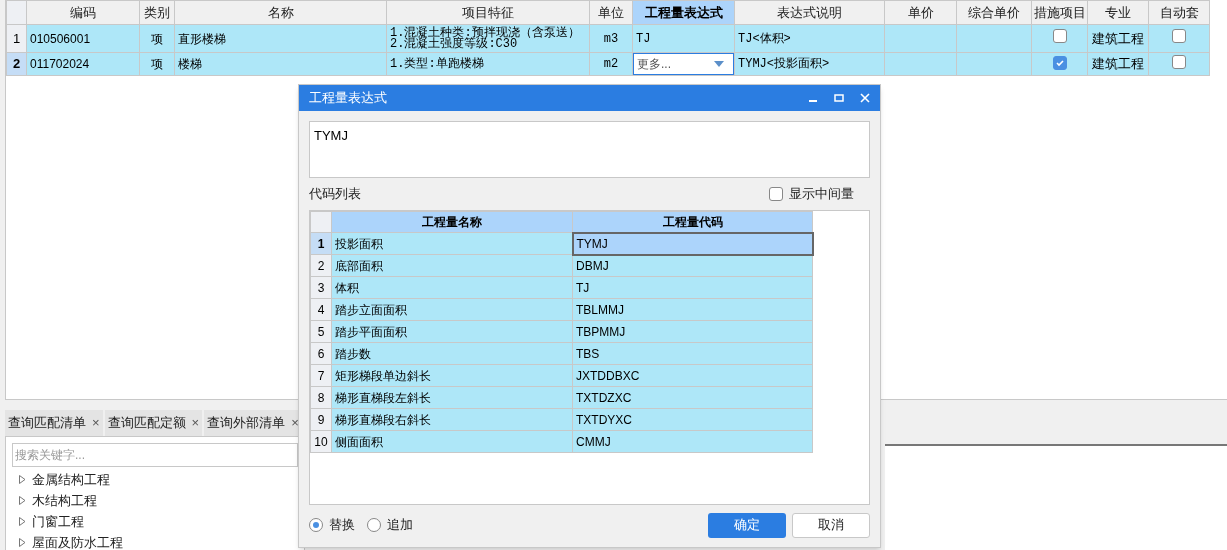 The width and height of the screenshot is (1227, 550). I want to click on table-cell: 梯形直梯段右斜长, so click(452, 419).